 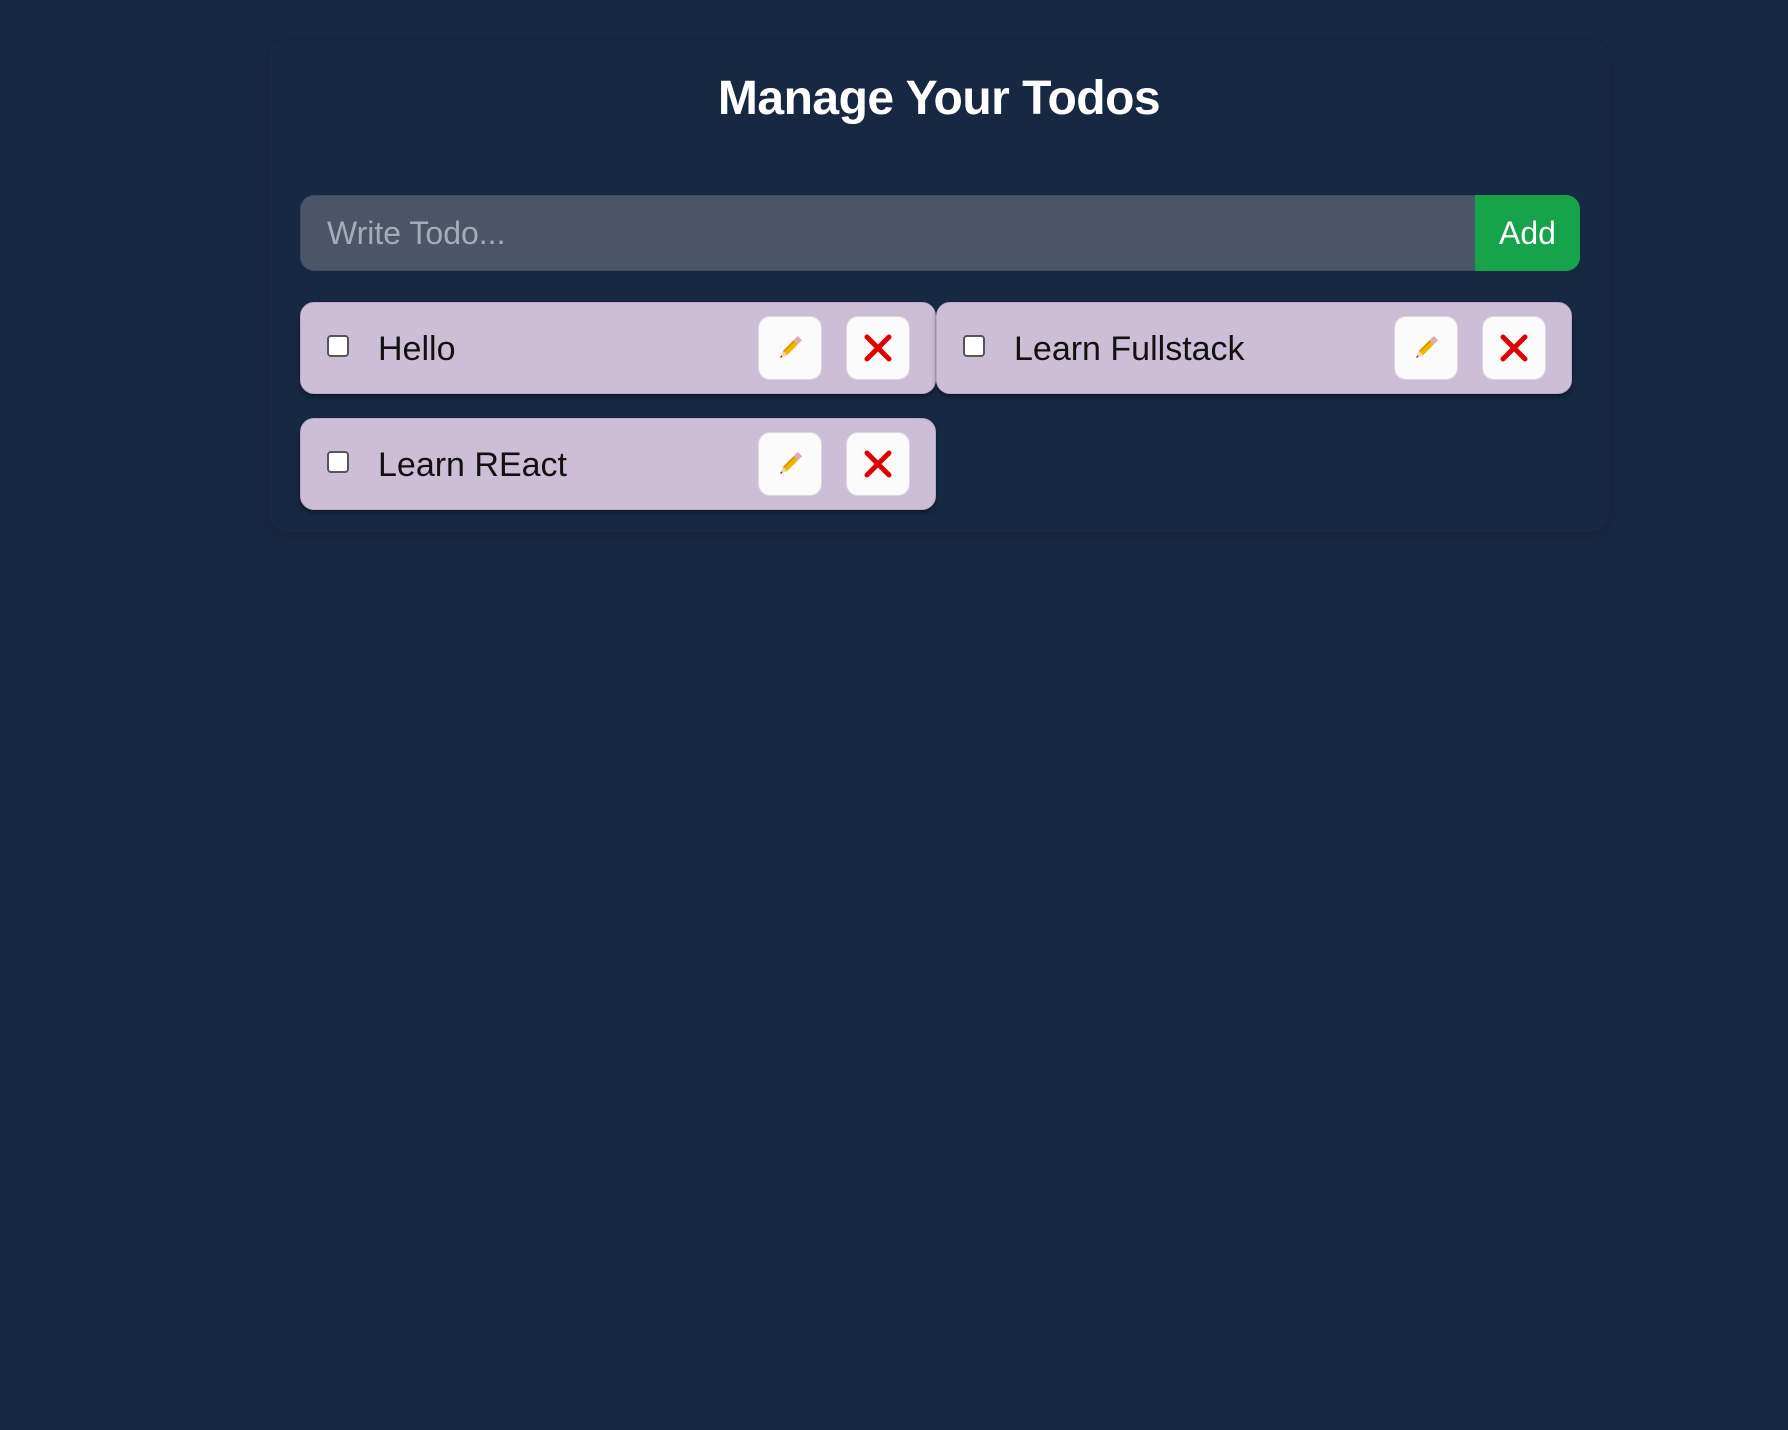 What do you see at coordinates (1129, 349) in the screenshot?
I see `todo-text: Learn Fullstack` at bounding box center [1129, 349].